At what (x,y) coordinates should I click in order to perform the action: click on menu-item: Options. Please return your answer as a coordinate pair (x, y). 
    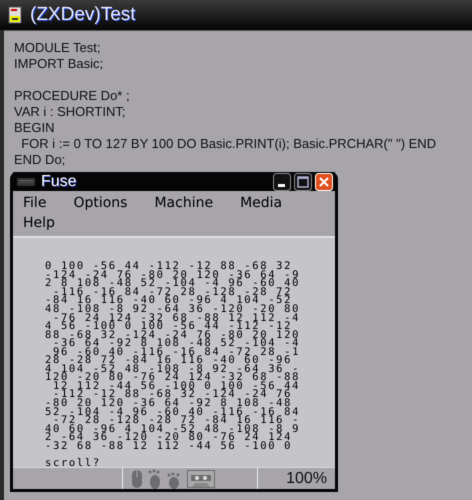
    Looking at the image, I should click on (100, 203).